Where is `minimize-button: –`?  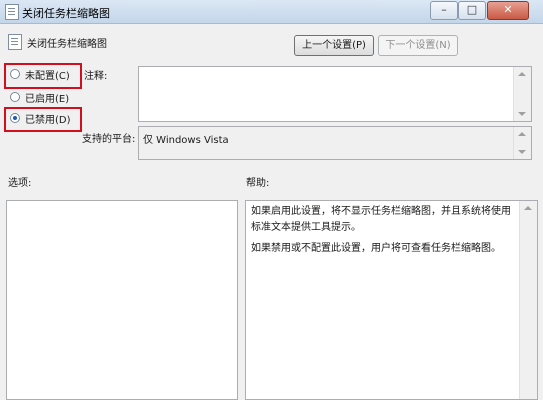
minimize-button: – is located at coordinates (444, 10).